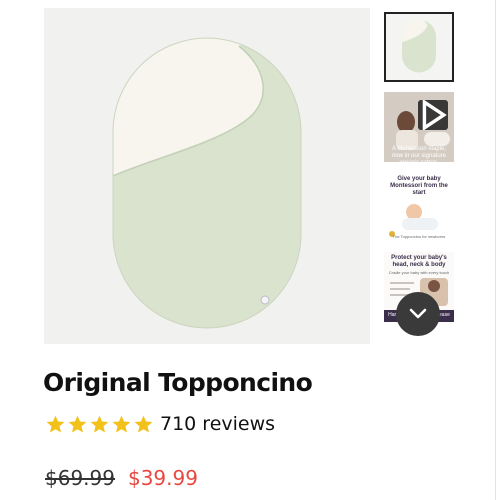 This screenshot has height=500, width=500. What do you see at coordinates (217, 424) in the screenshot?
I see `reviews-link: 710 reviews` at bounding box center [217, 424].